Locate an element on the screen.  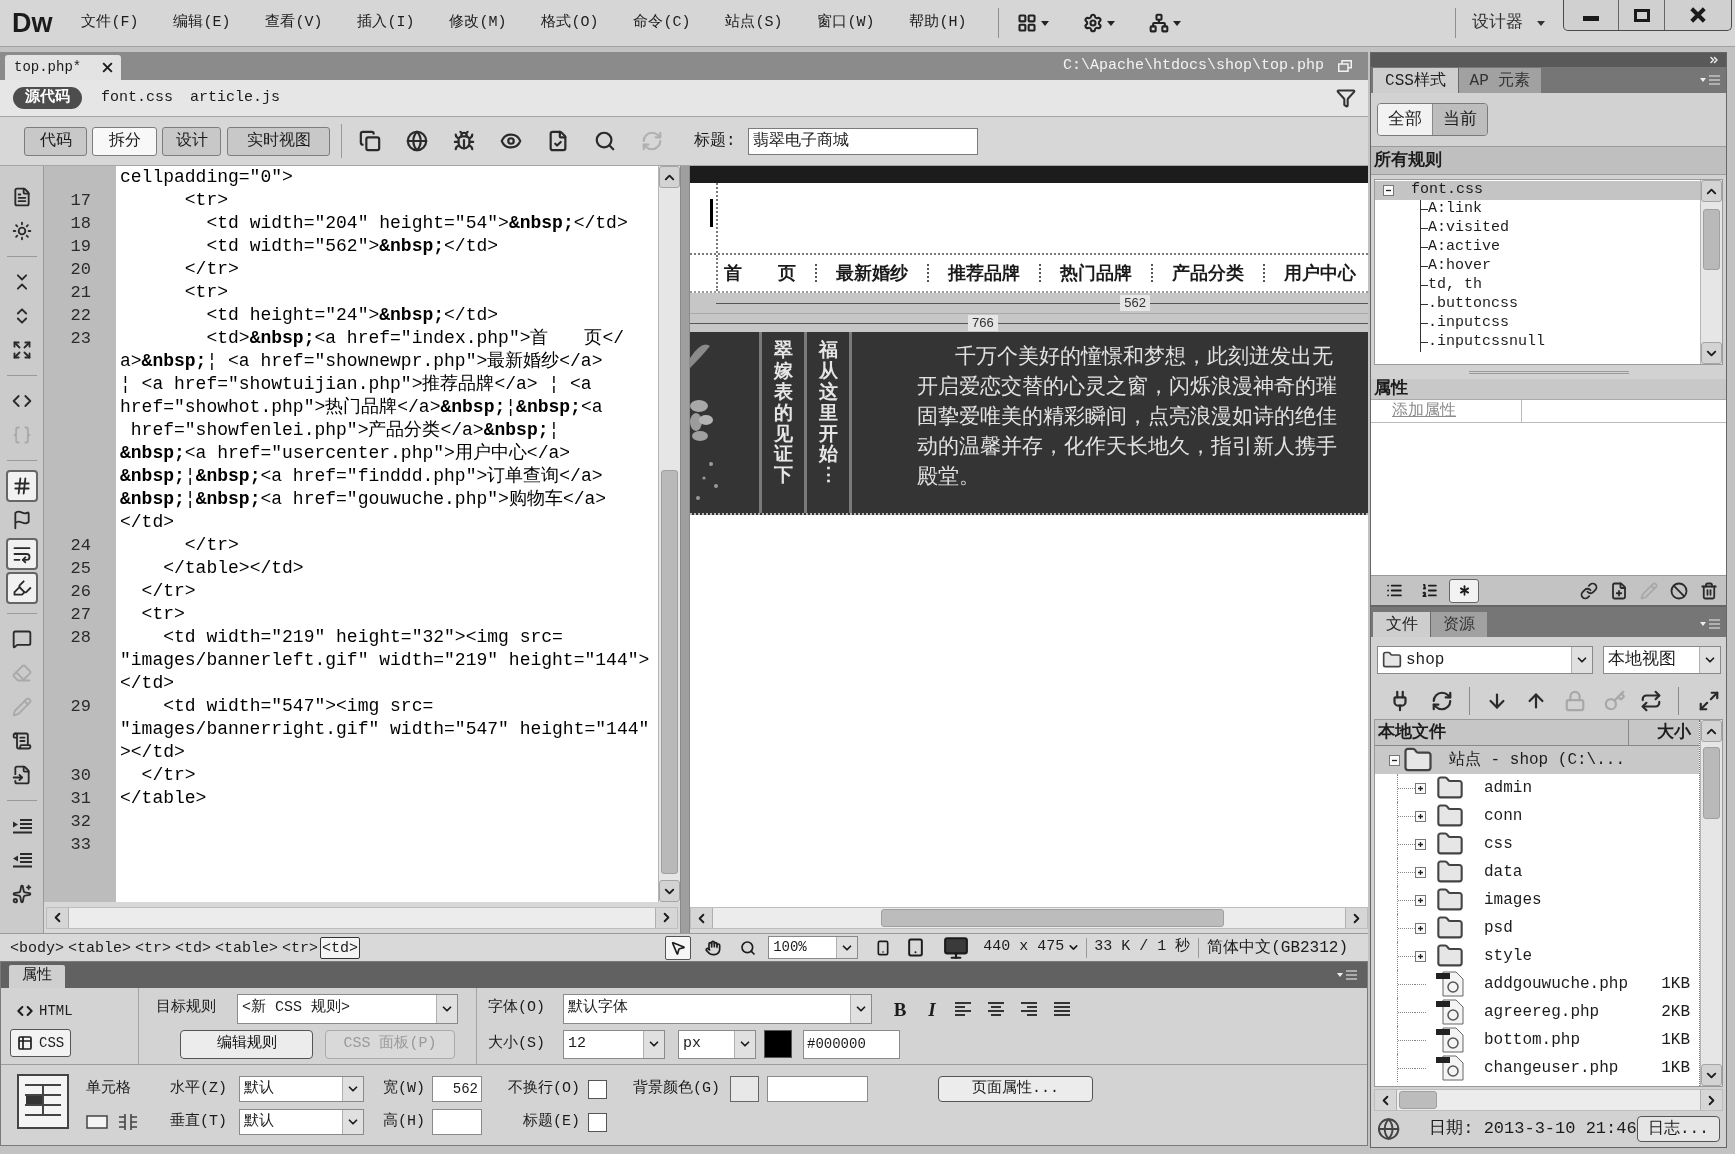
page-title-field: 翡翠电子商城 is located at coordinates (862, 141).